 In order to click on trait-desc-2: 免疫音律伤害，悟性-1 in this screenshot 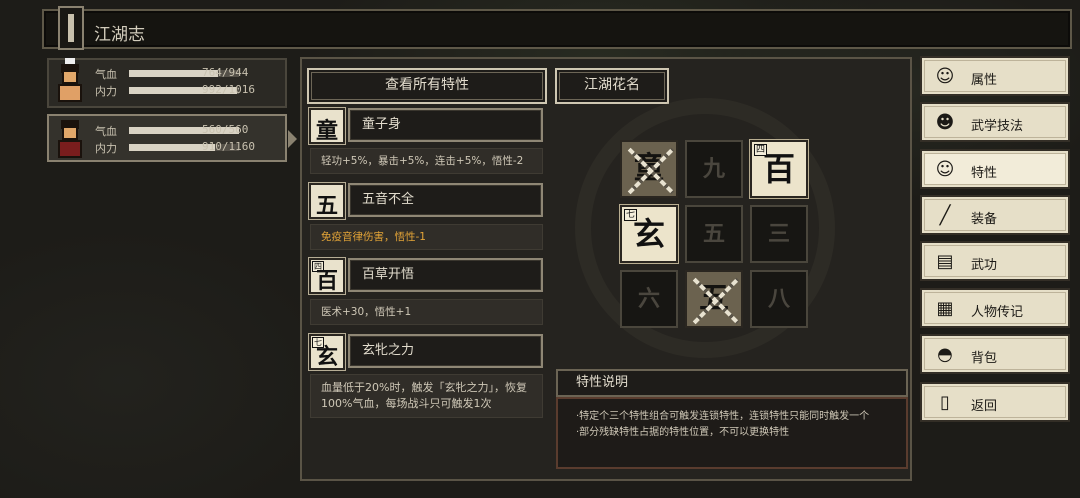, I will do `click(426, 237)`.